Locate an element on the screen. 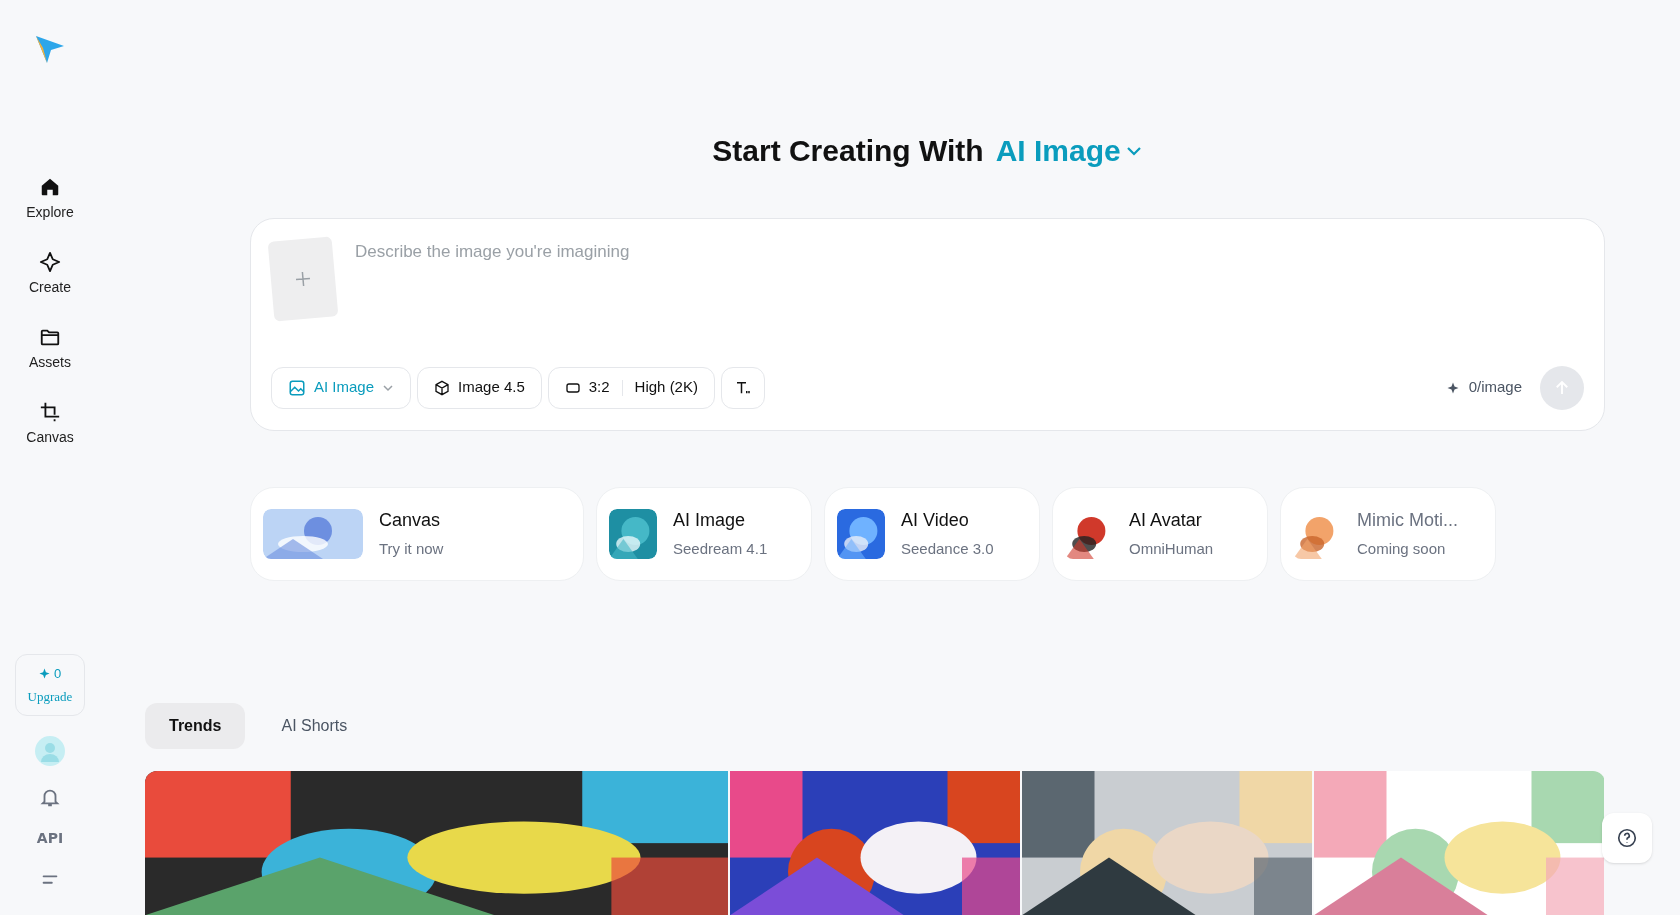 The width and height of the screenshot is (1680, 915). cost-label: 0/image is located at coordinates (1495, 387).